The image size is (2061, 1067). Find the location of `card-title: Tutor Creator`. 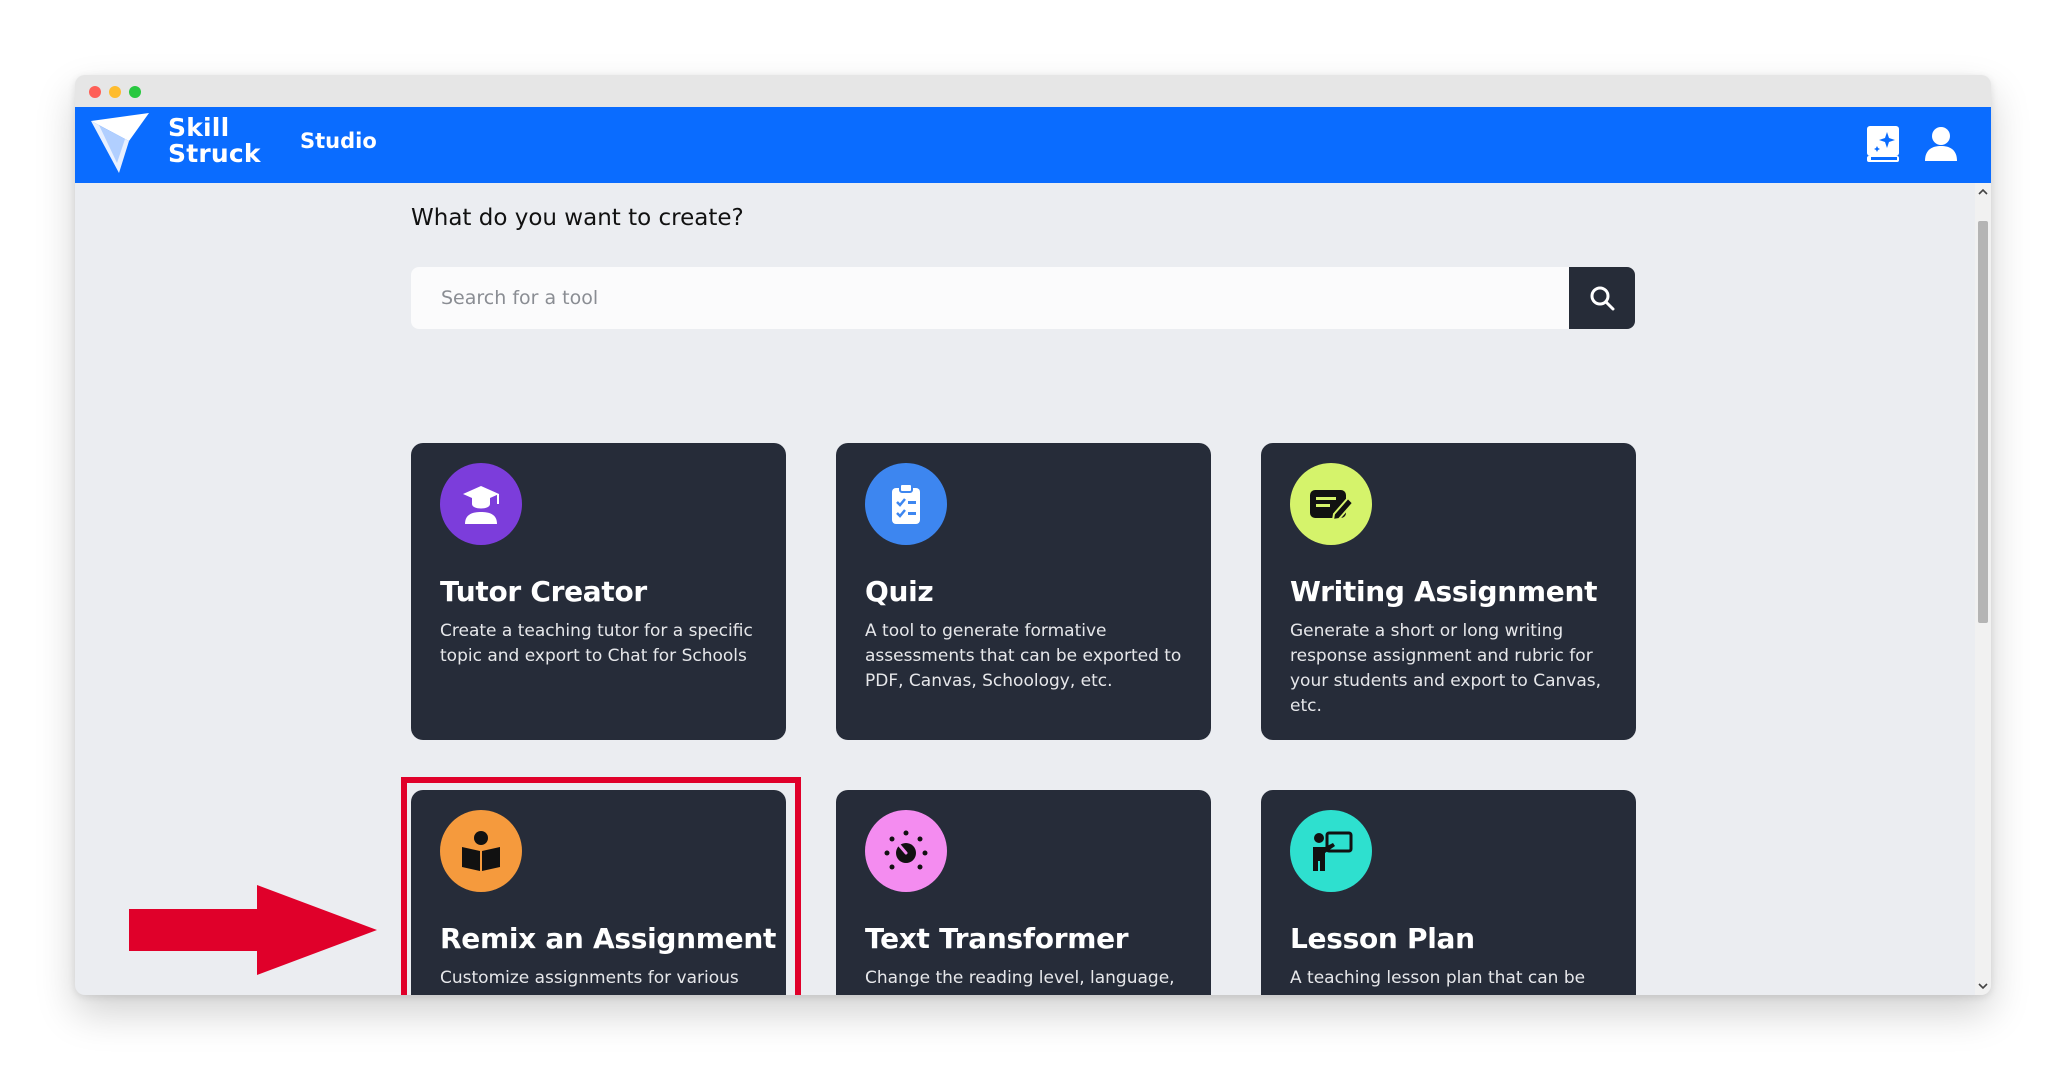

card-title: Tutor Creator is located at coordinates (543, 591).